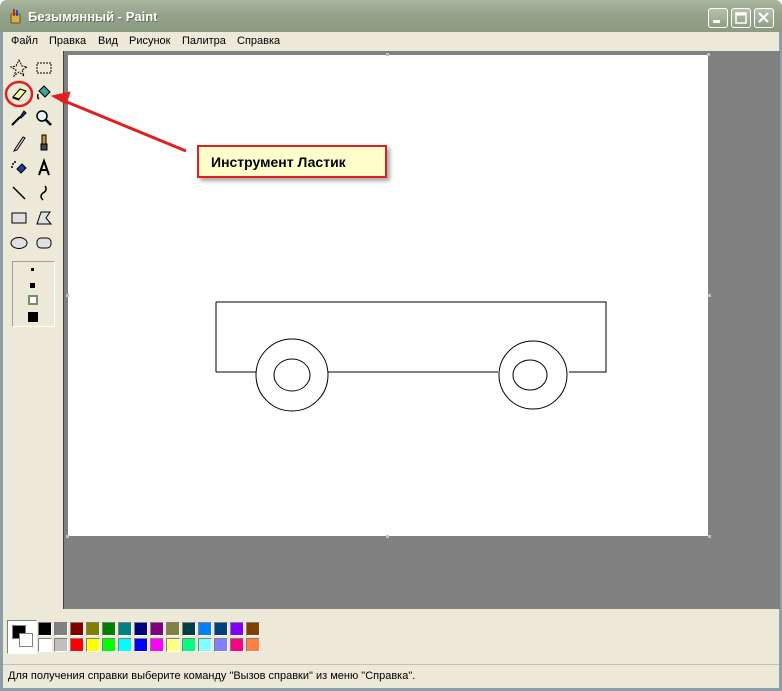 The width and height of the screenshot is (782, 691). What do you see at coordinates (67, 295) in the screenshot?
I see `resize-handle-mid-left` at bounding box center [67, 295].